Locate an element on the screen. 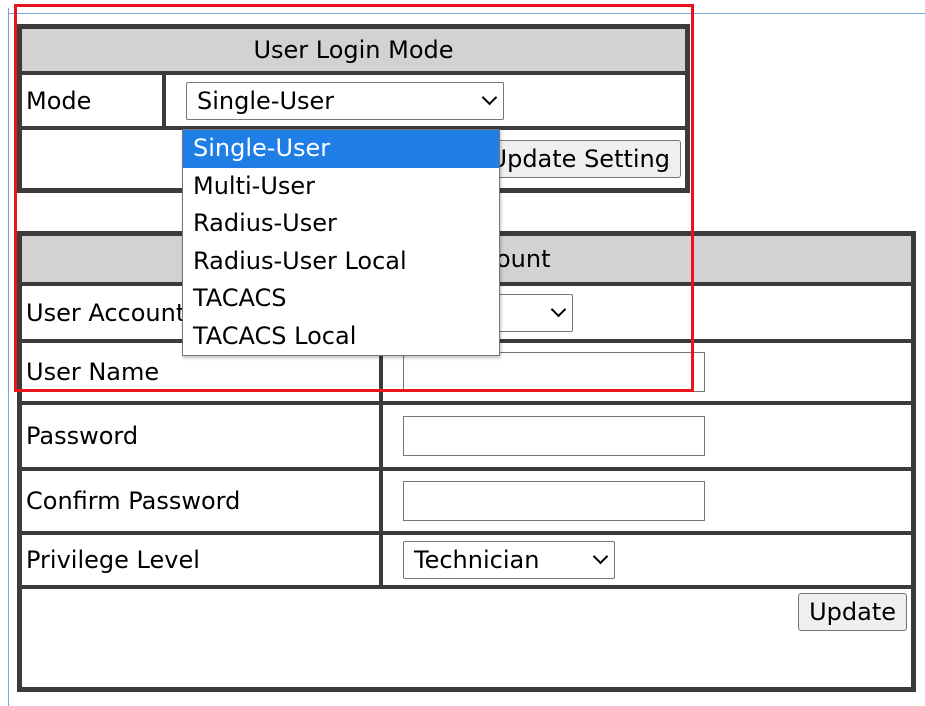  confirm-password-input is located at coordinates (554, 501).